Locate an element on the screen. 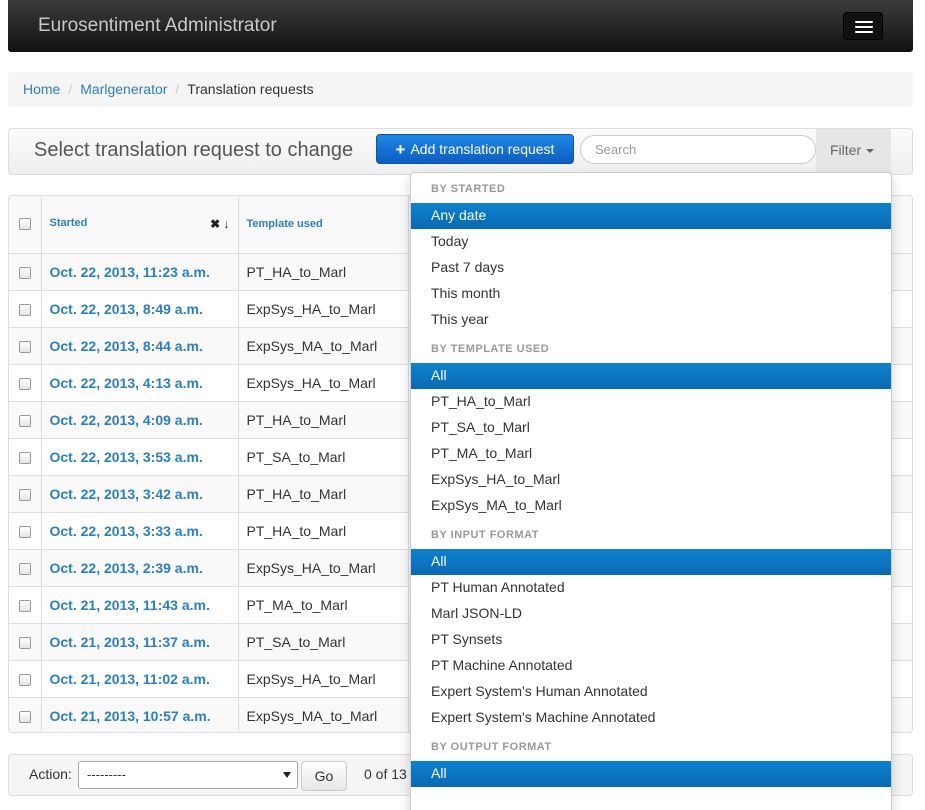 The image size is (925, 810). filter-option-template: All is located at coordinates (651, 376).